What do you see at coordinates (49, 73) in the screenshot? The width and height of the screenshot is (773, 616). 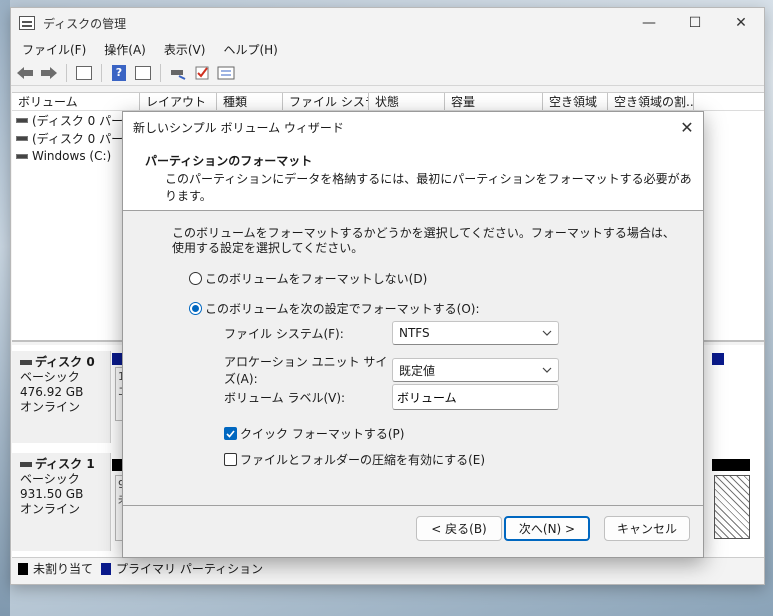 I see `arrow-right-icon` at bounding box center [49, 73].